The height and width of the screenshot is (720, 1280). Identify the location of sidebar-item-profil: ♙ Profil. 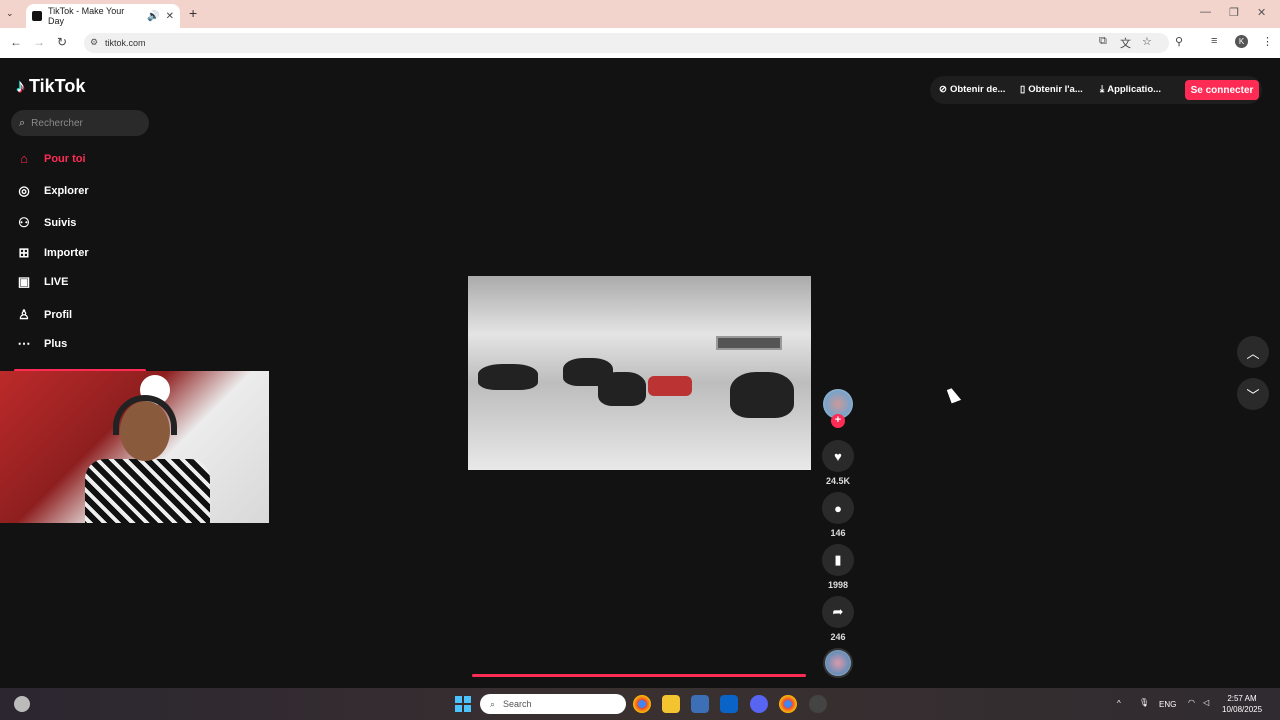
(44, 315).